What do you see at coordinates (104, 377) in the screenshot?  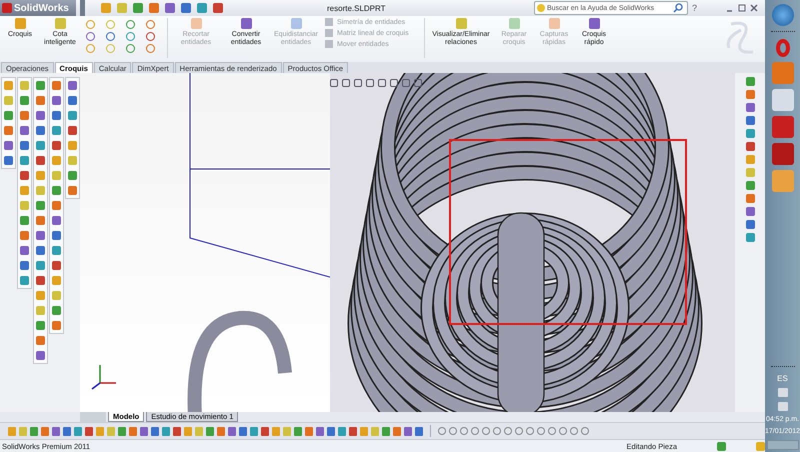 I see `axis-triad-icon` at bounding box center [104, 377].